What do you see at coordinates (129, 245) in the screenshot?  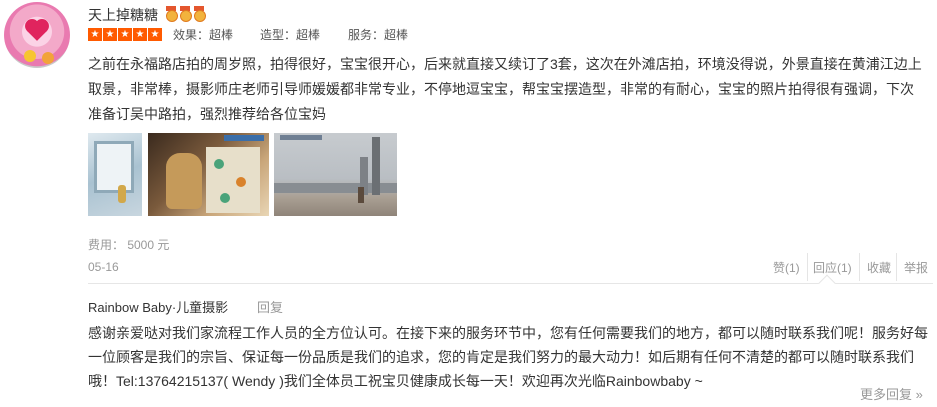 I see `review-fee: 费用： 5000 元` at bounding box center [129, 245].